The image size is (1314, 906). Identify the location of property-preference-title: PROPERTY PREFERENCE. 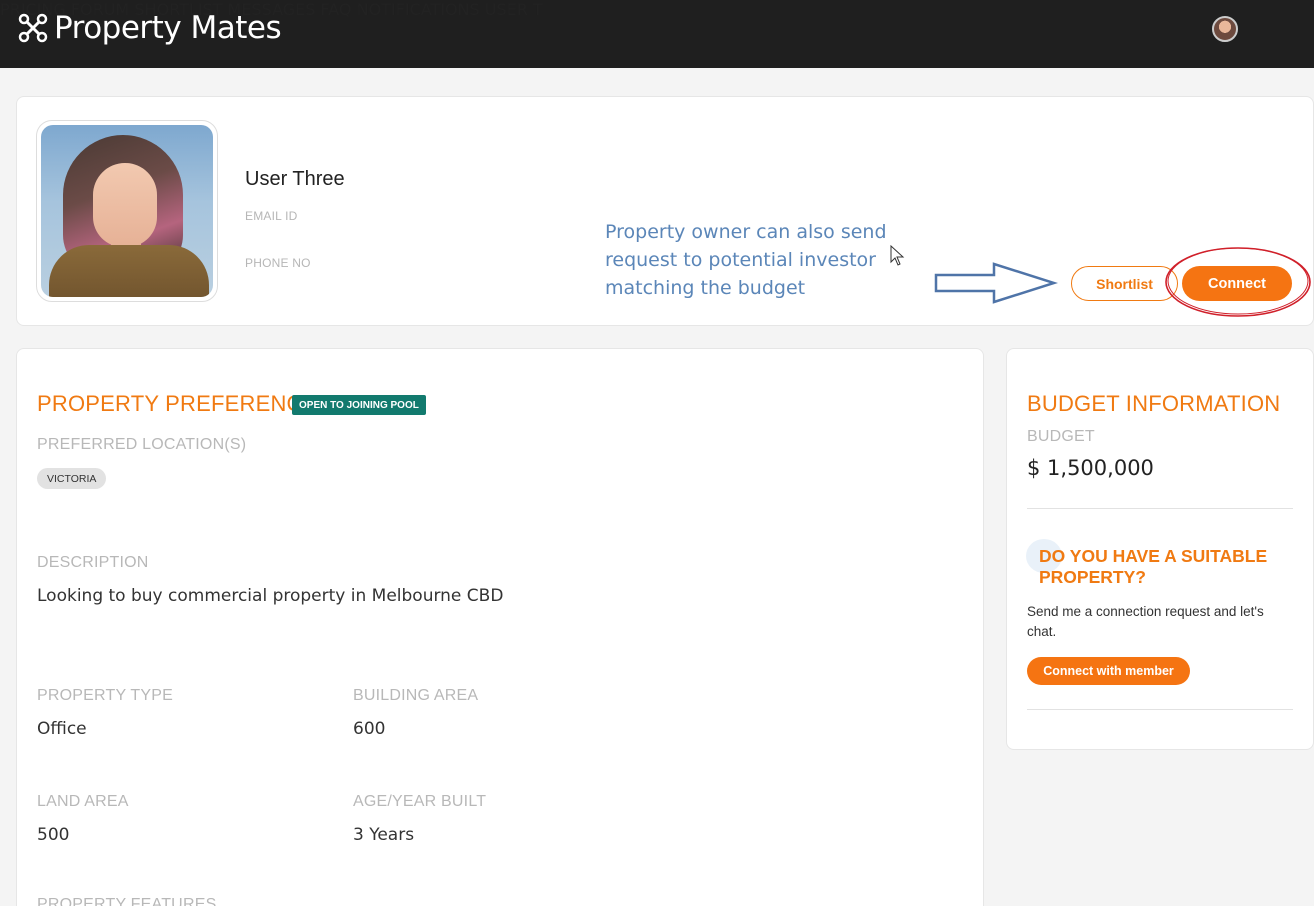
(177, 403).